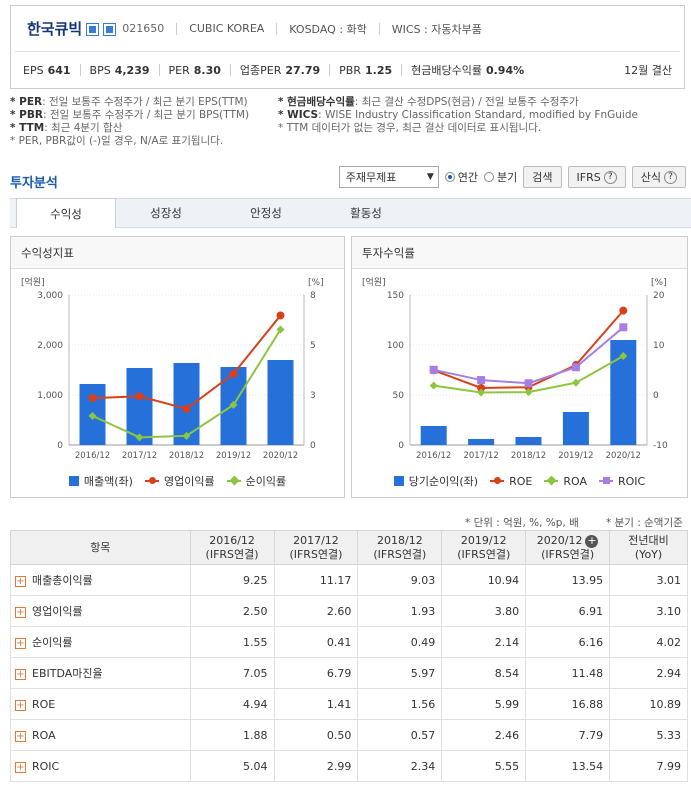 The width and height of the screenshot is (691, 786). What do you see at coordinates (232, 642) in the screenshot?
I see `table-cell: 1.55` at bounding box center [232, 642].